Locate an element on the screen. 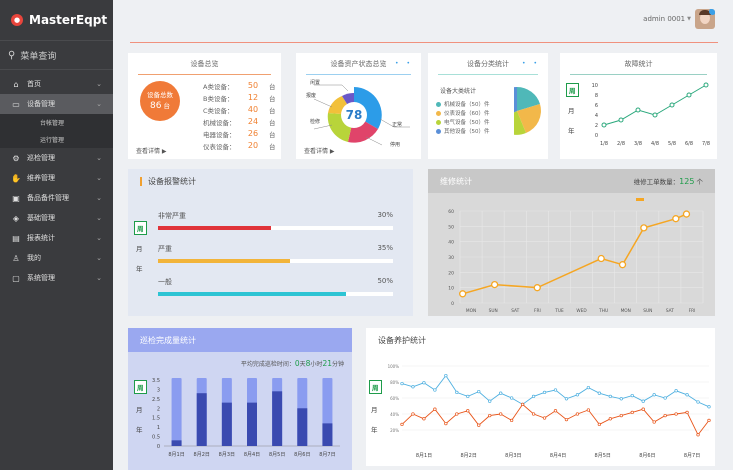 This screenshot has width=733, height=470. fault-point is located at coordinates (604, 125).